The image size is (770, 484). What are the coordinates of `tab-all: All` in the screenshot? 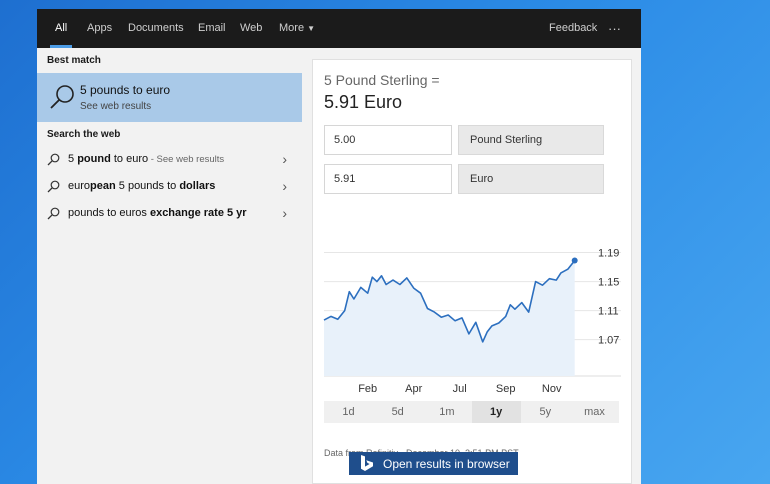 It's located at (61, 28).